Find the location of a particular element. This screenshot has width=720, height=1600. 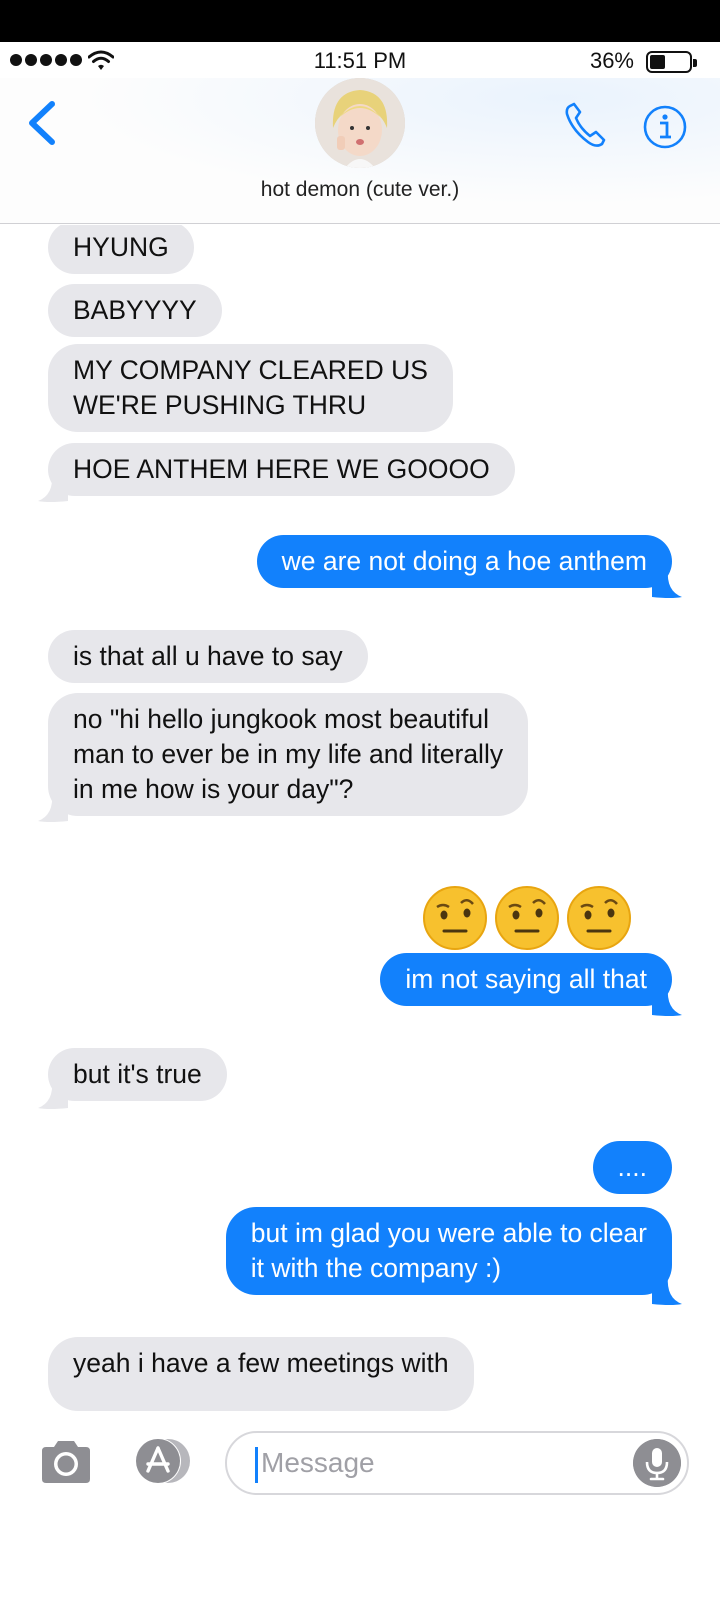

status-bar: 11:51 PM 36% is located at coordinates (360, 60).